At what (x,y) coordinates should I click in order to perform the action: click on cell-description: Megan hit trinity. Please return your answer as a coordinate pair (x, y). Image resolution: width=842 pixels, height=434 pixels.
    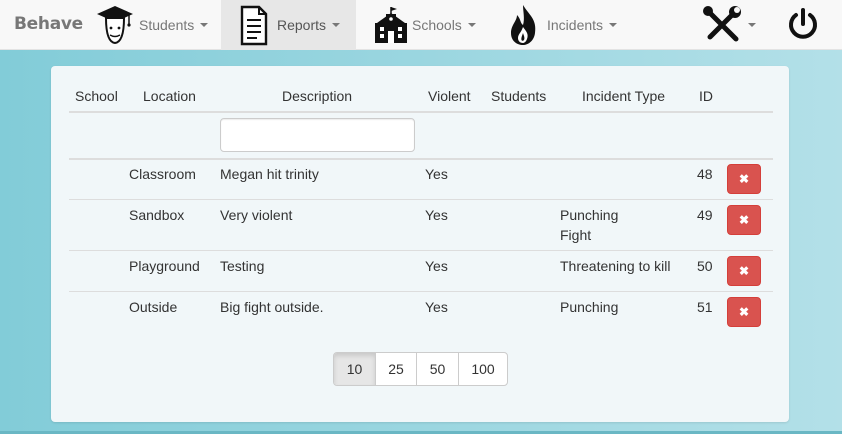
    Looking at the image, I should click on (269, 174).